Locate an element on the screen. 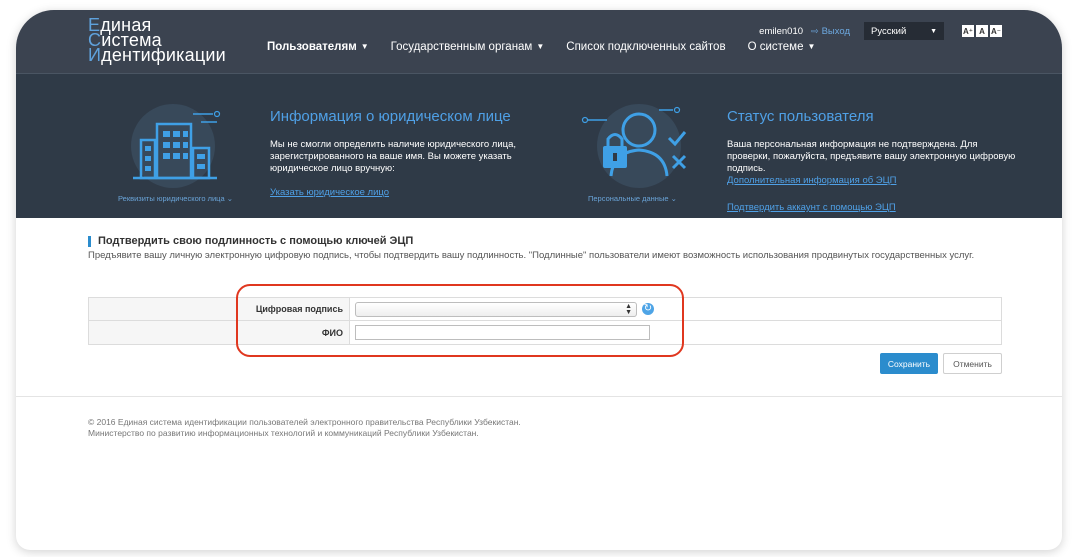 The height and width of the screenshot is (557, 1076). caption-label: Реквизиты юридического лица is located at coordinates (171, 198).